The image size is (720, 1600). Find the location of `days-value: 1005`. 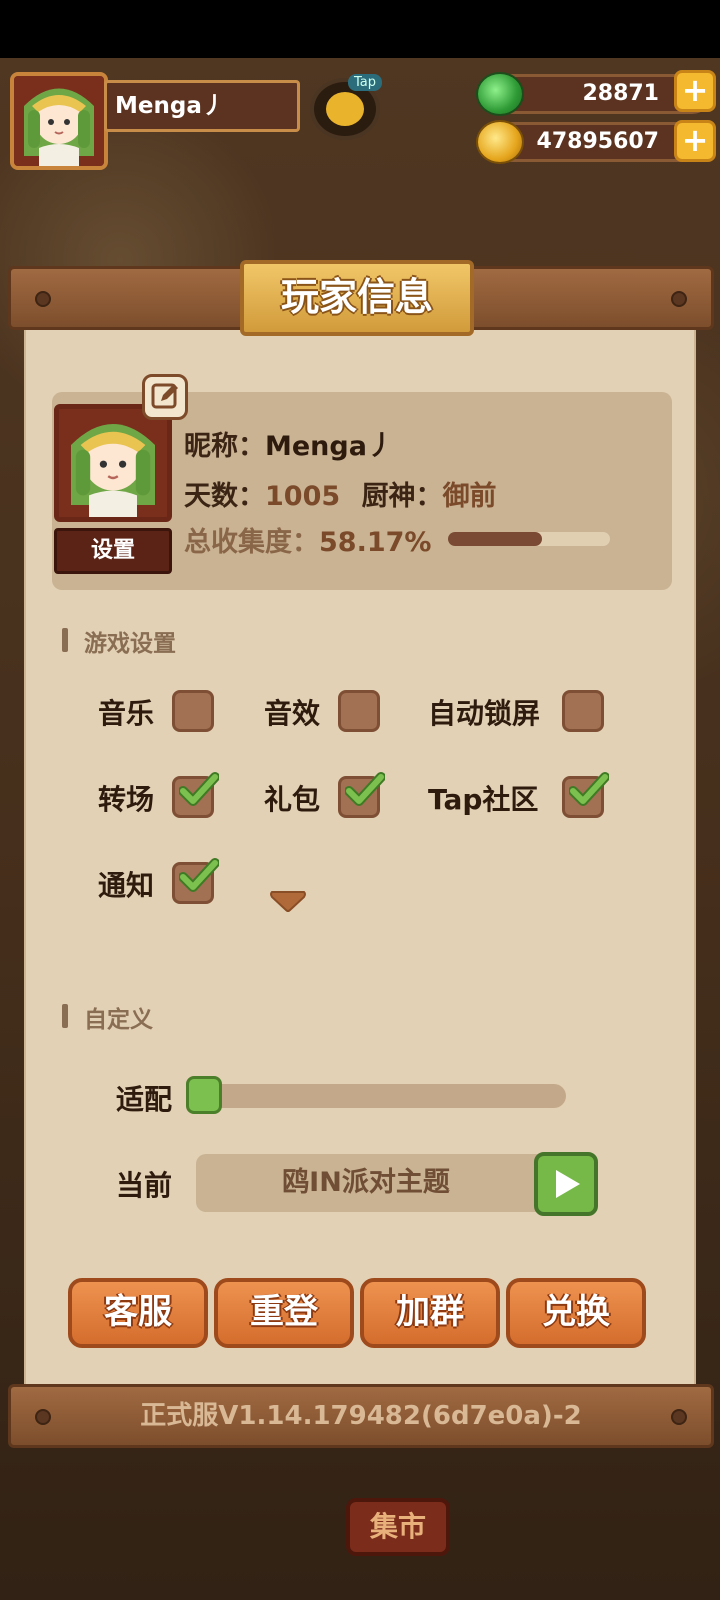

days-value: 1005 is located at coordinates (303, 496).